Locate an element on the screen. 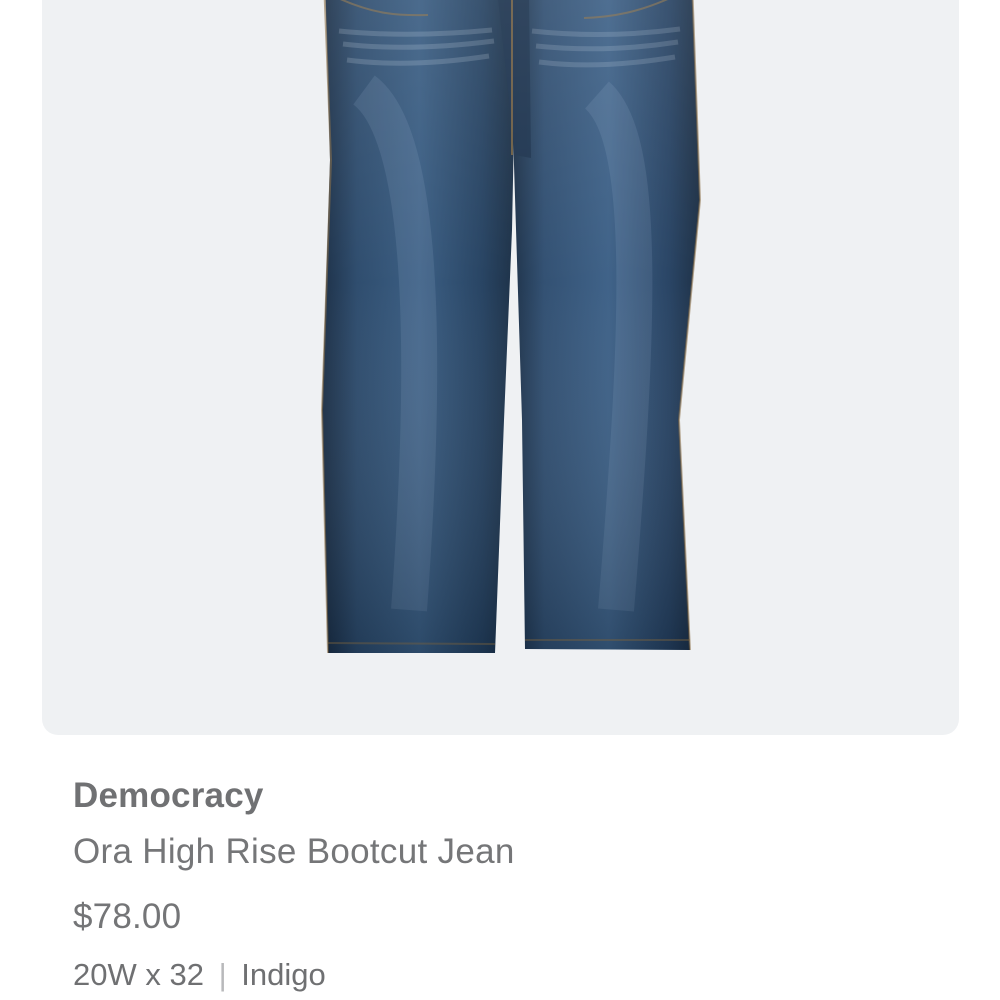 The image size is (1000, 1000). brand-name: Democracy is located at coordinates (168, 795).